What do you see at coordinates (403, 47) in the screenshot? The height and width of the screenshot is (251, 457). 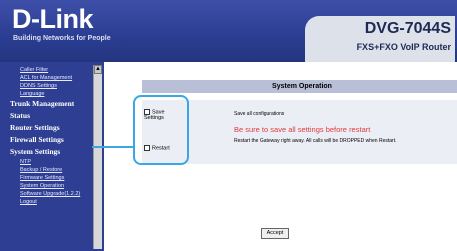 I see `model-subtitle: FXS+FXO VoIP Router` at bounding box center [403, 47].